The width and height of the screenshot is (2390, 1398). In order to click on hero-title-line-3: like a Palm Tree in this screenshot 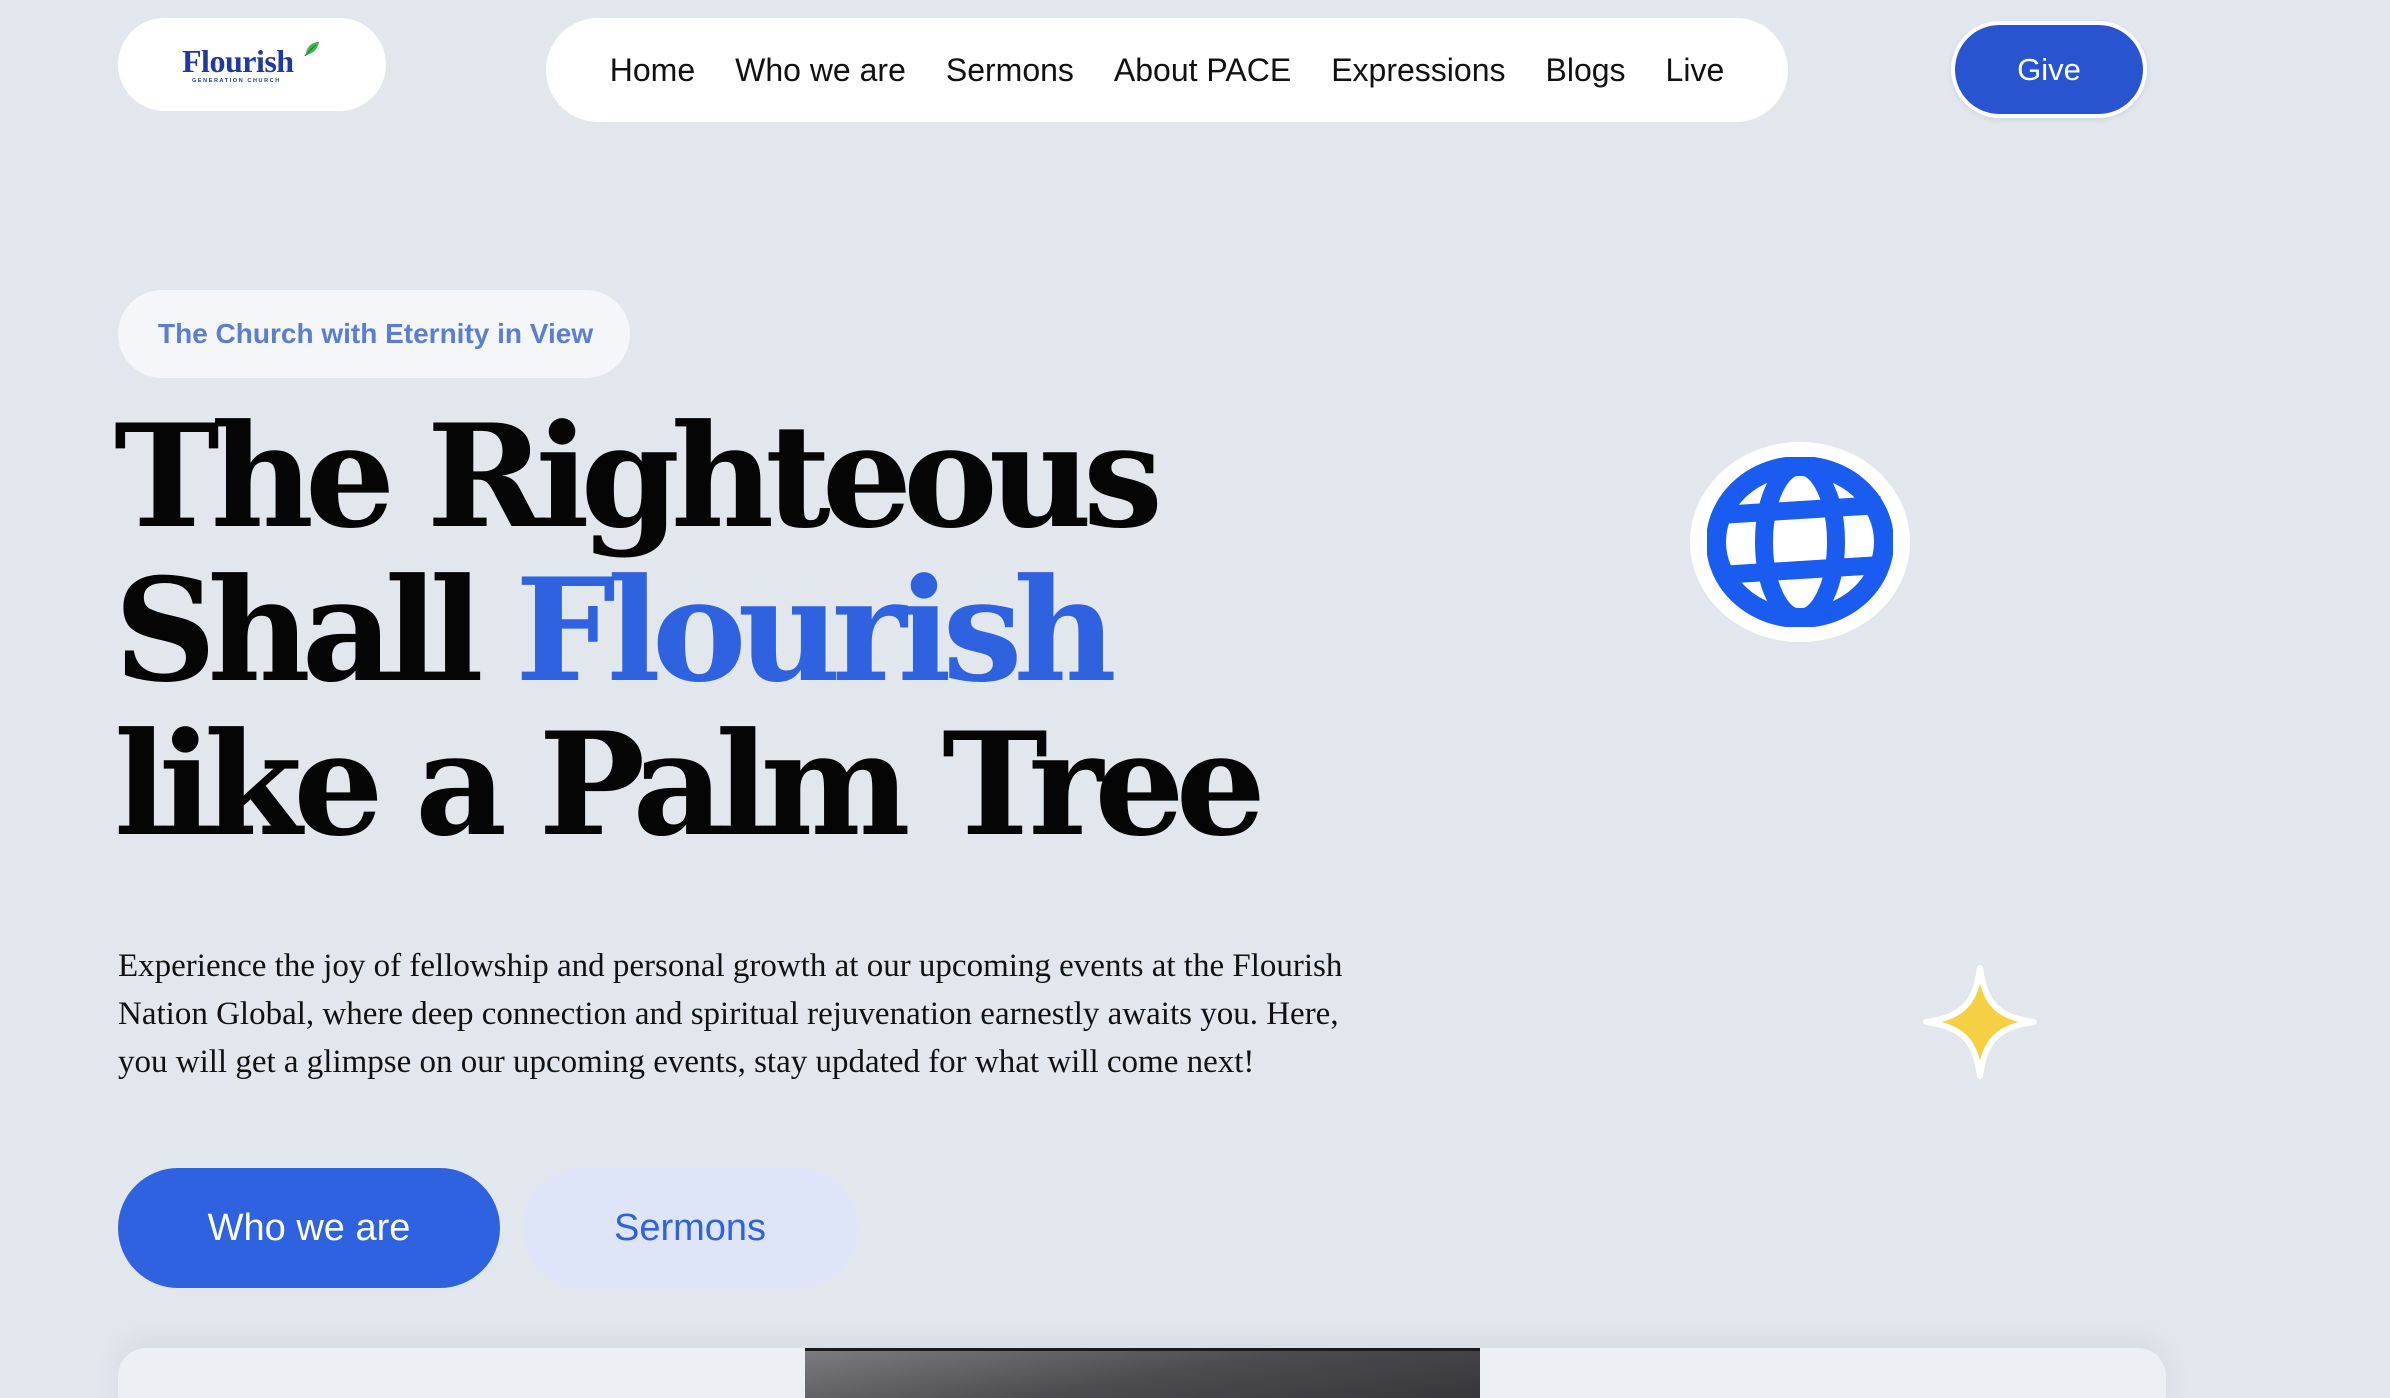, I will do `click(690, 785)`.